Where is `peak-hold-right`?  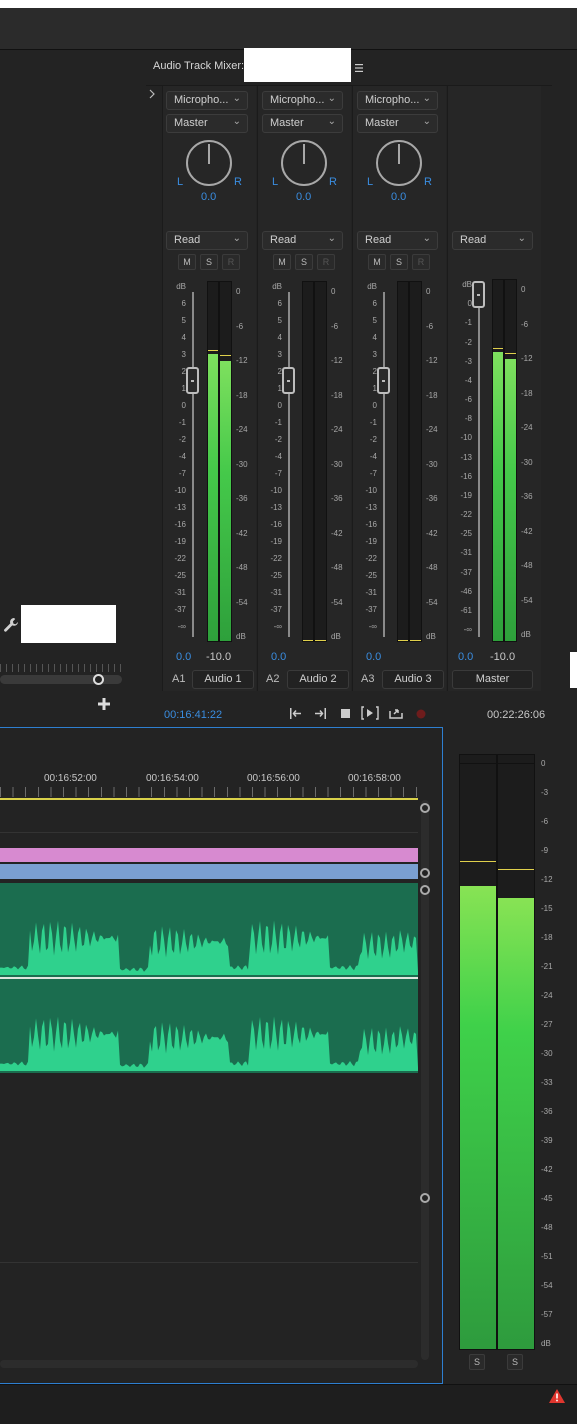
peak-hold-right is located at coordinates (516, 869).